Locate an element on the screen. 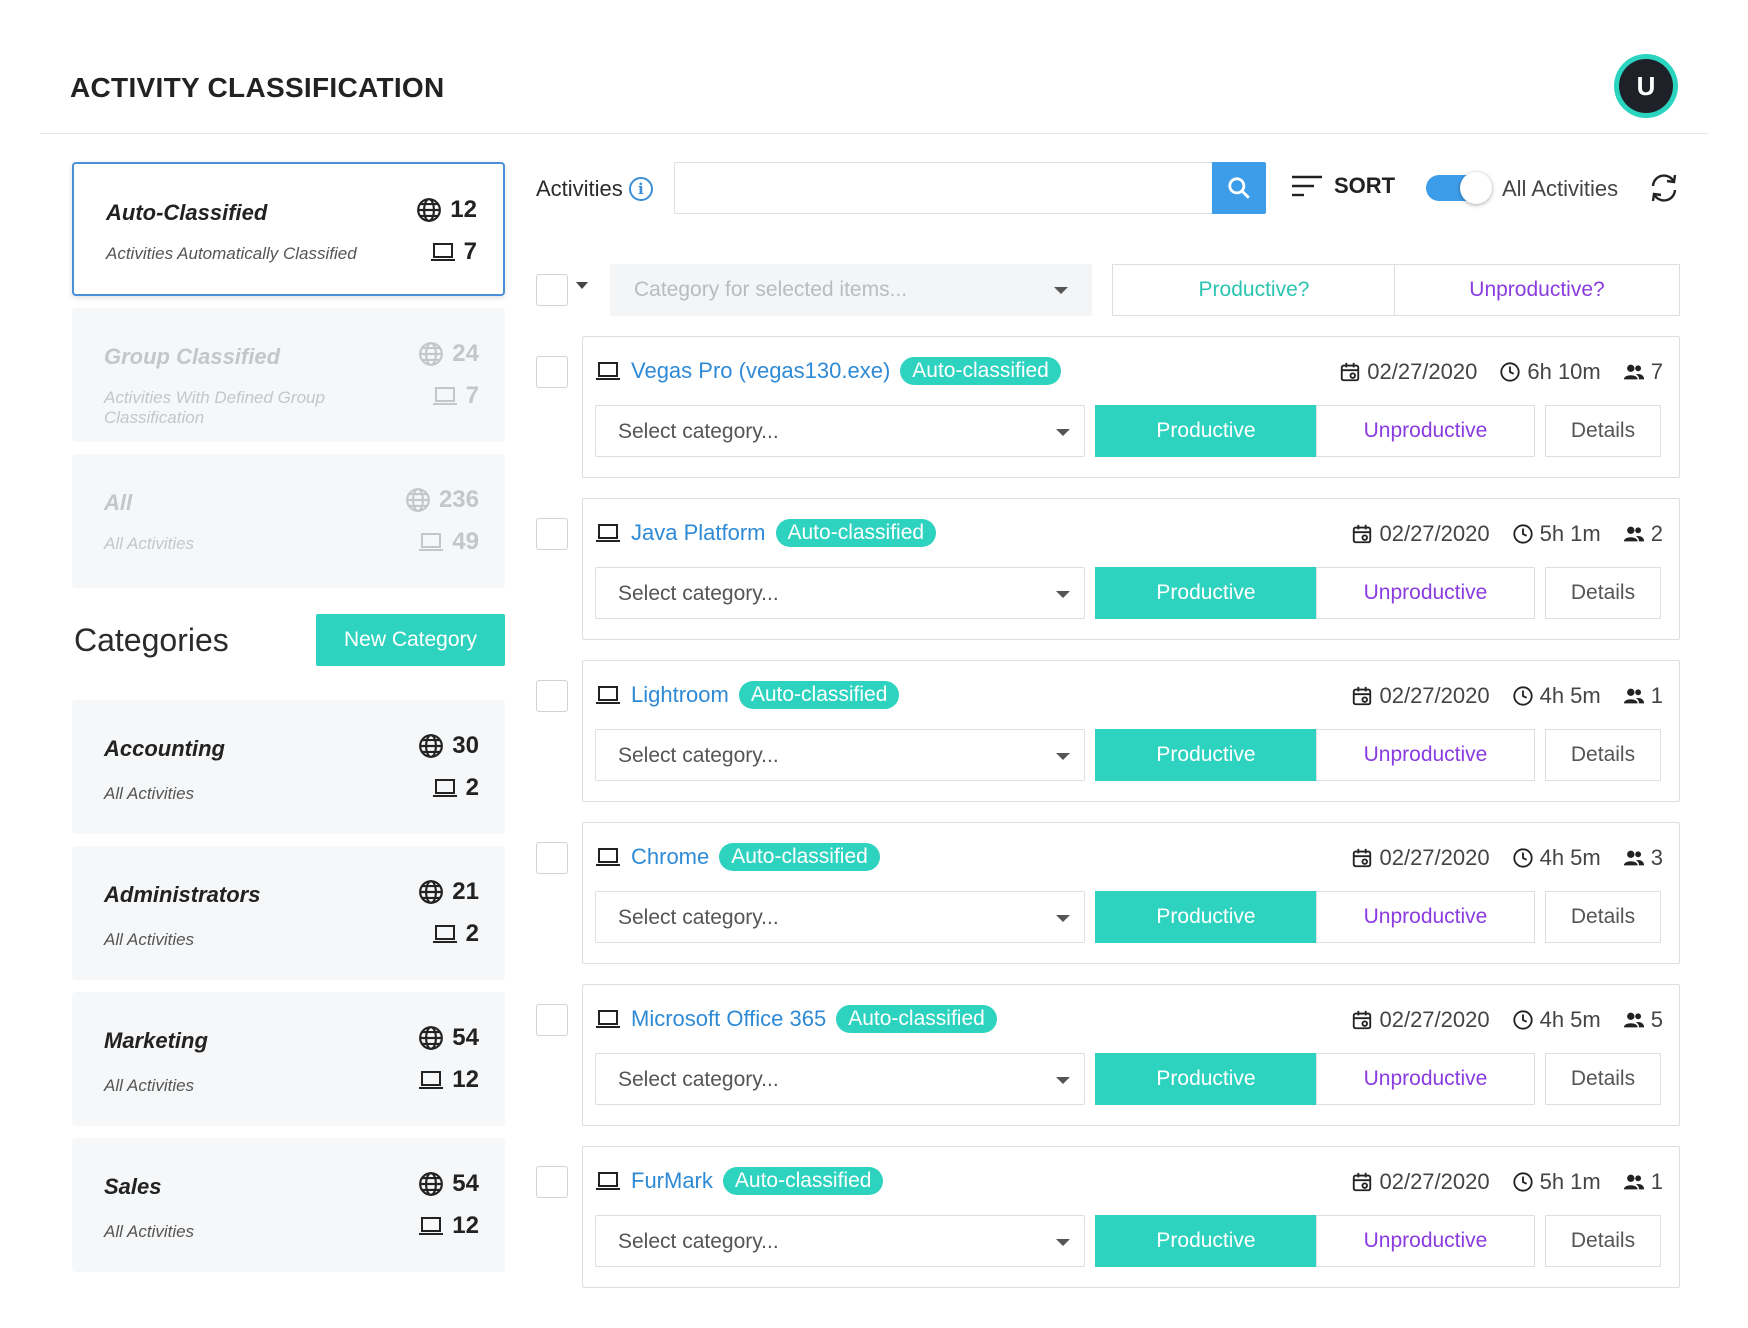 The height and width of the screenshot is (1328, 1748). activity-duration: 4h 5m is located at coordinates (1570, 1019).